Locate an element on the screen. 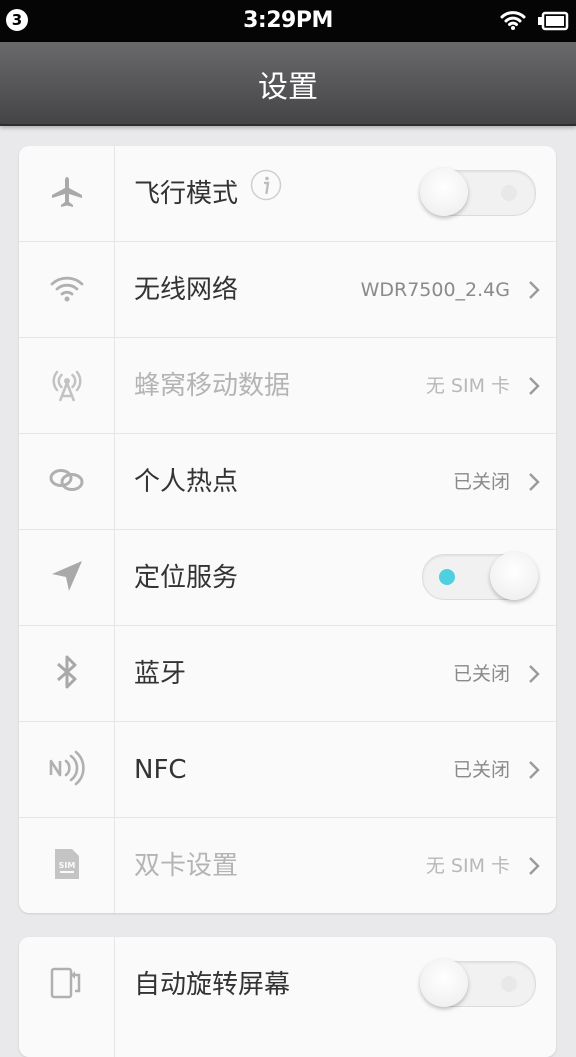 The image size is (576, 1057). hotspot-link-icon is located at coordinates (67, 482).